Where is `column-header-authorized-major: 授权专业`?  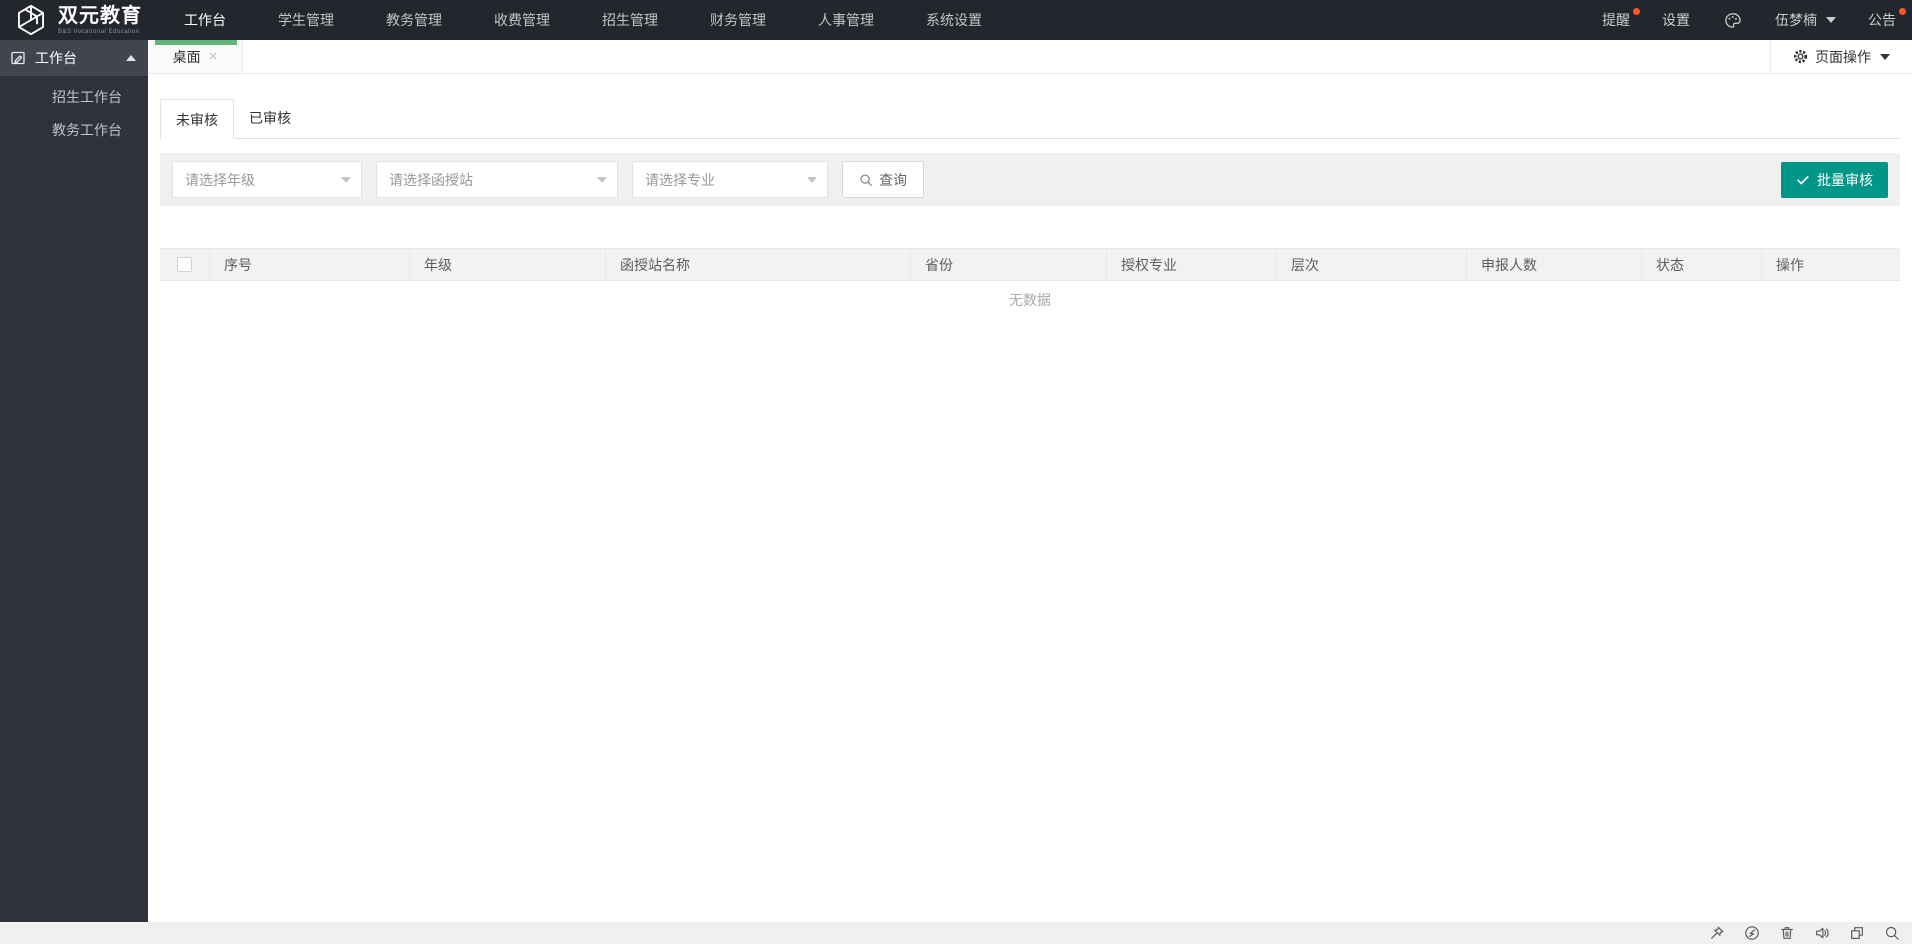 column-header-authorized-major: 授权专业 is located at coordinates (1192, 264).